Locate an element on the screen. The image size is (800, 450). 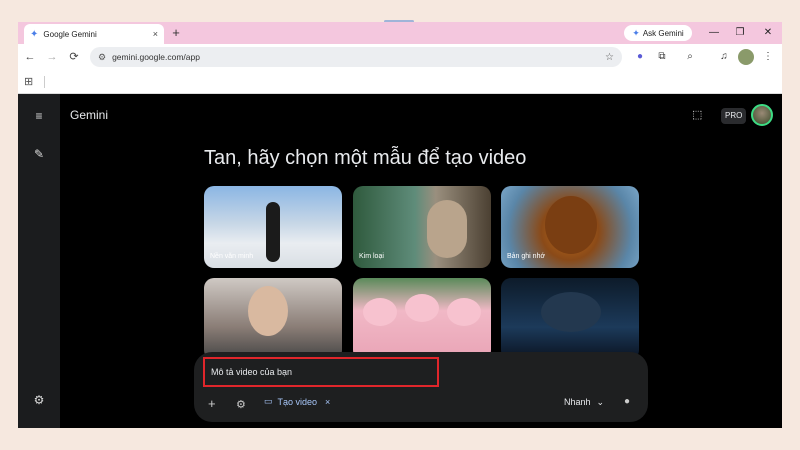
extension-icon: ● is located at coordinates (640, 57).